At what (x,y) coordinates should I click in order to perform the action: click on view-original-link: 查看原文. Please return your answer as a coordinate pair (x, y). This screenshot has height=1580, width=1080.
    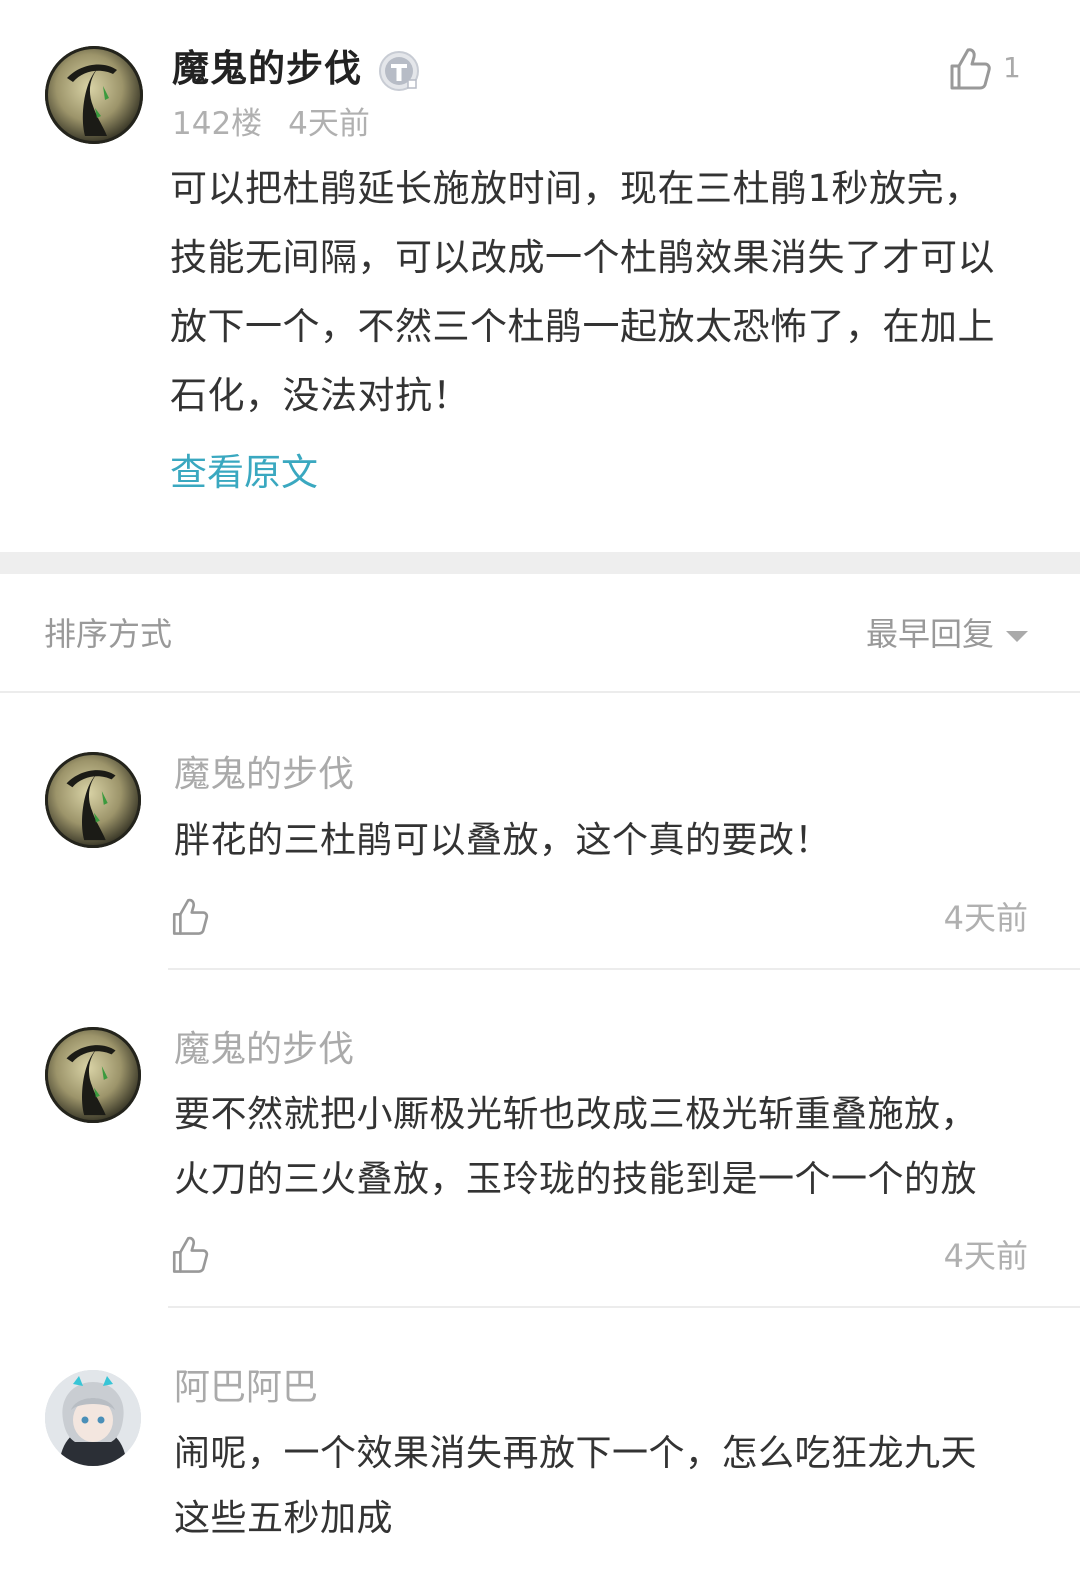
    Looking at the image, I should click on (244, 473).